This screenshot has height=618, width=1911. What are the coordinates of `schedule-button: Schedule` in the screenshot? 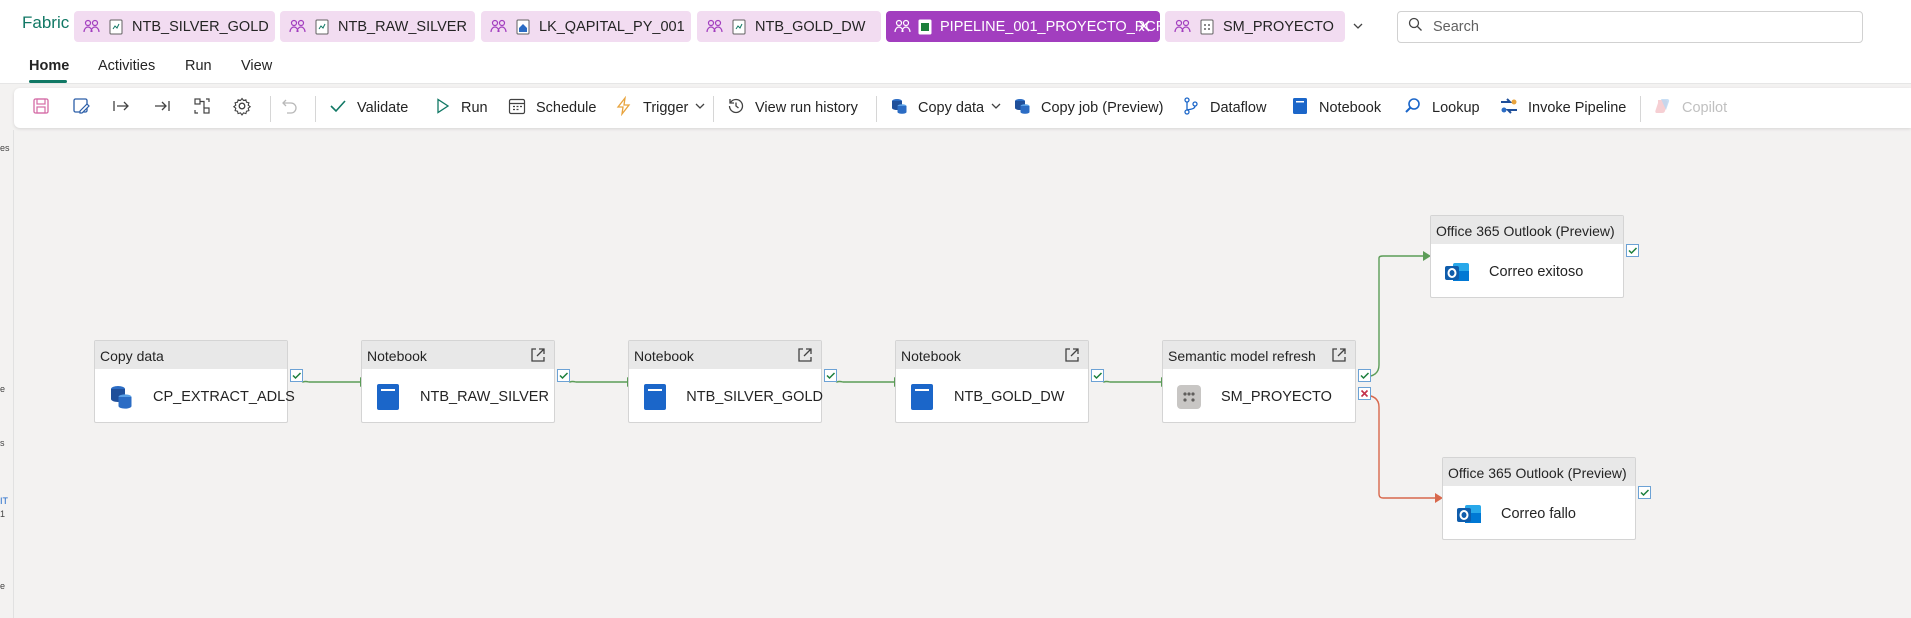 It's located at (551, 108).